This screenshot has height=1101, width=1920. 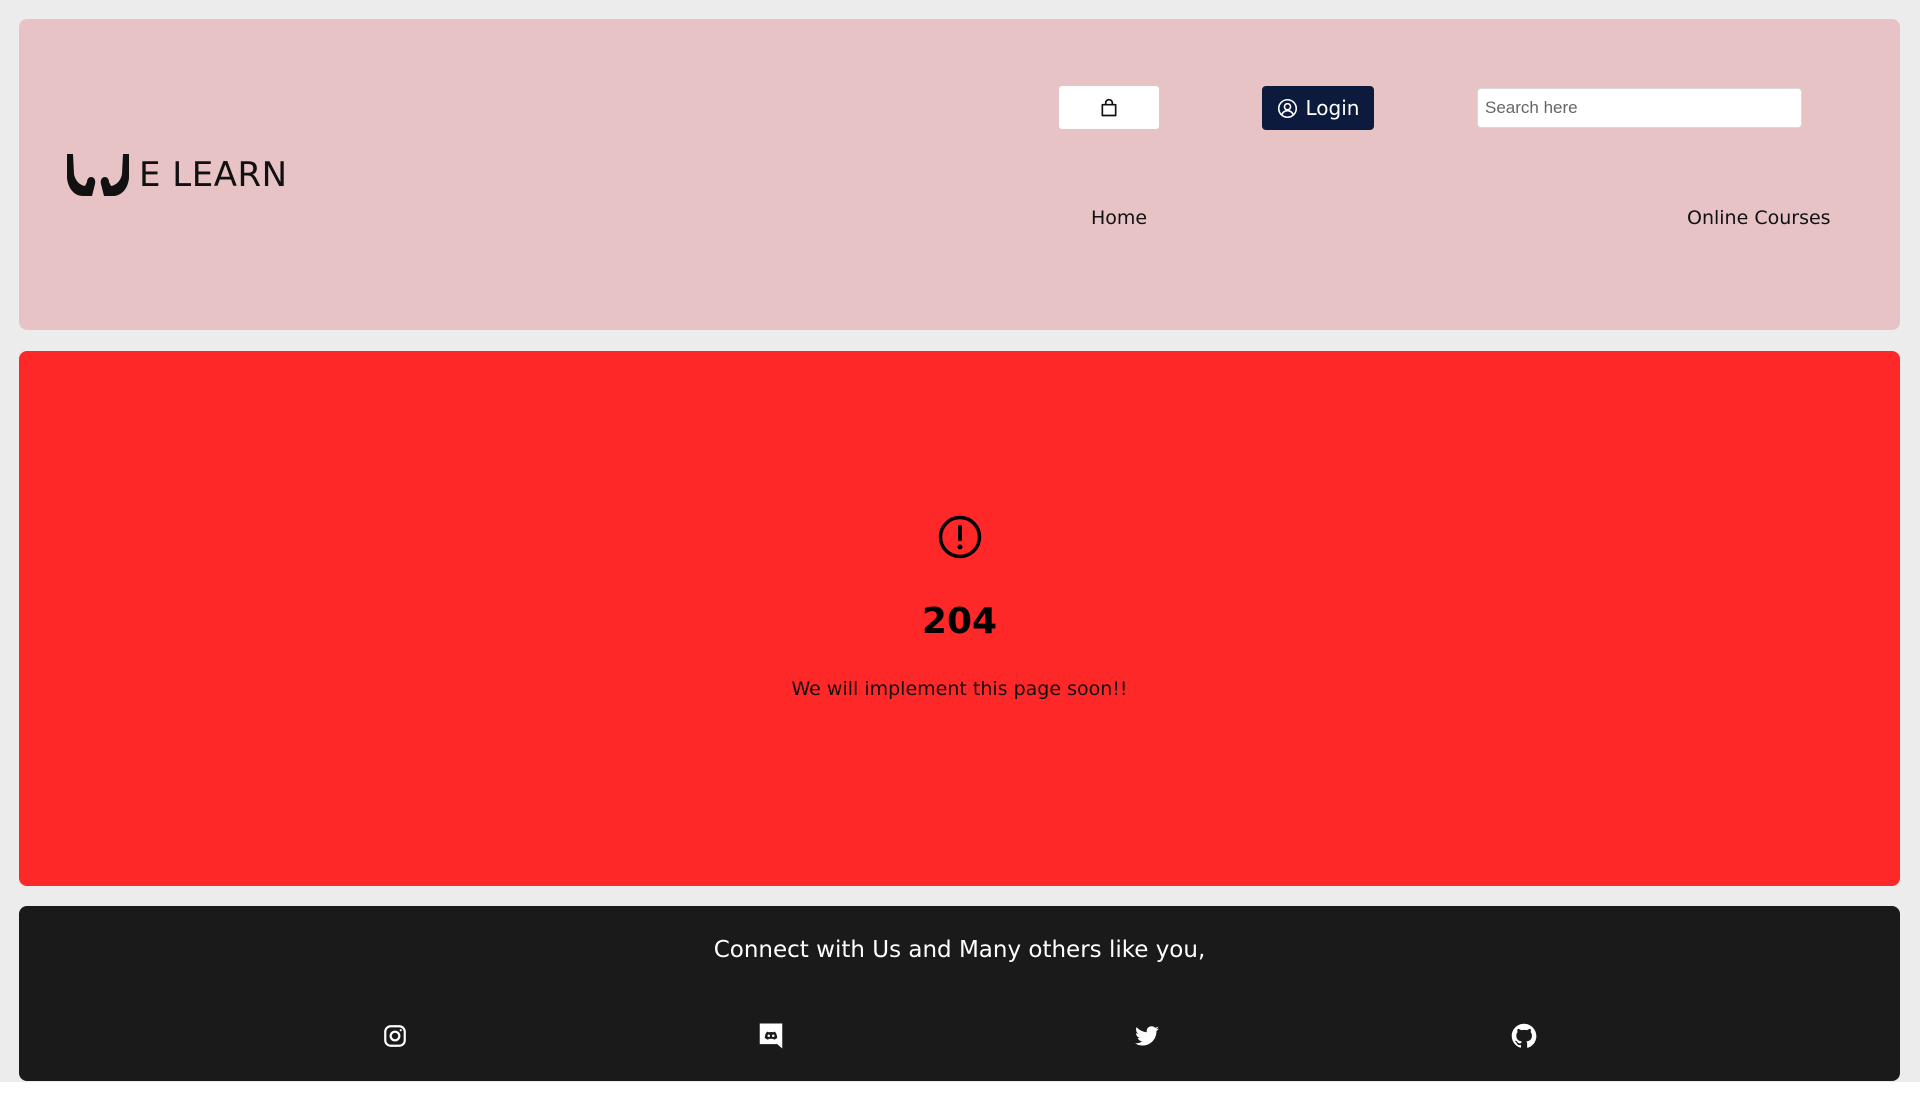 I want to click on brand-logo: E LEARN, so click(x=176, y=175).